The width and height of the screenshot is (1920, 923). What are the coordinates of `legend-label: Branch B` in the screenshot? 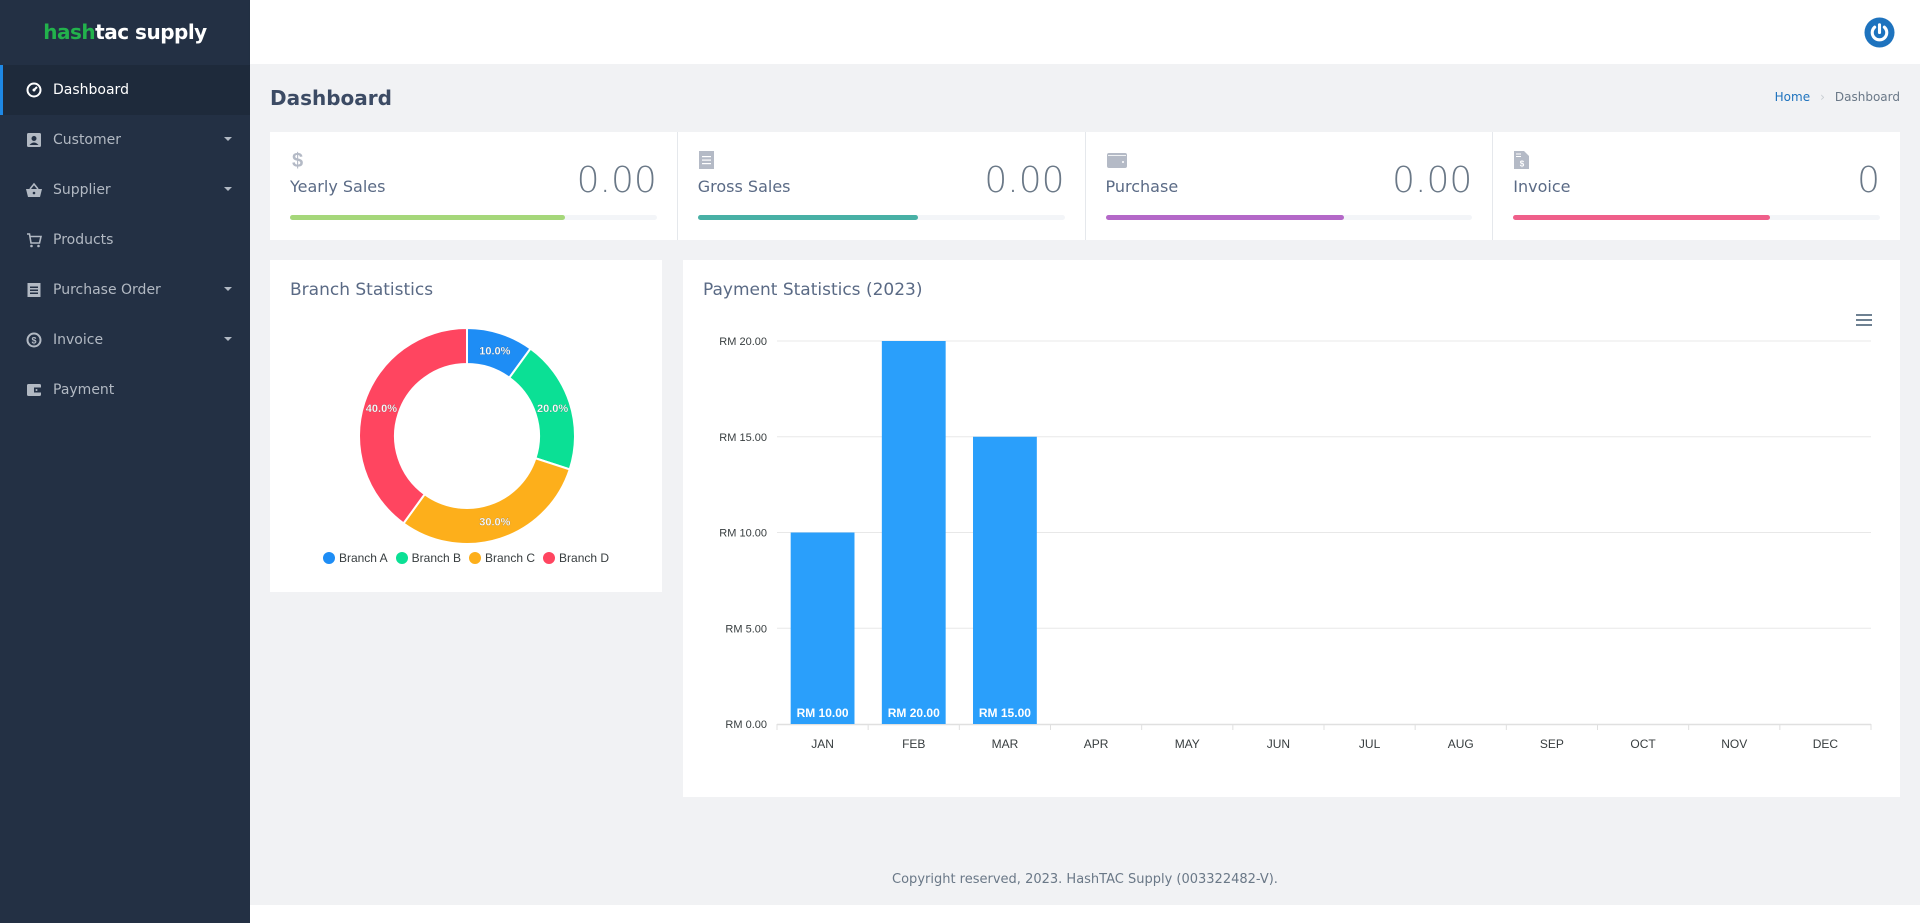 It's located at (436, 558).